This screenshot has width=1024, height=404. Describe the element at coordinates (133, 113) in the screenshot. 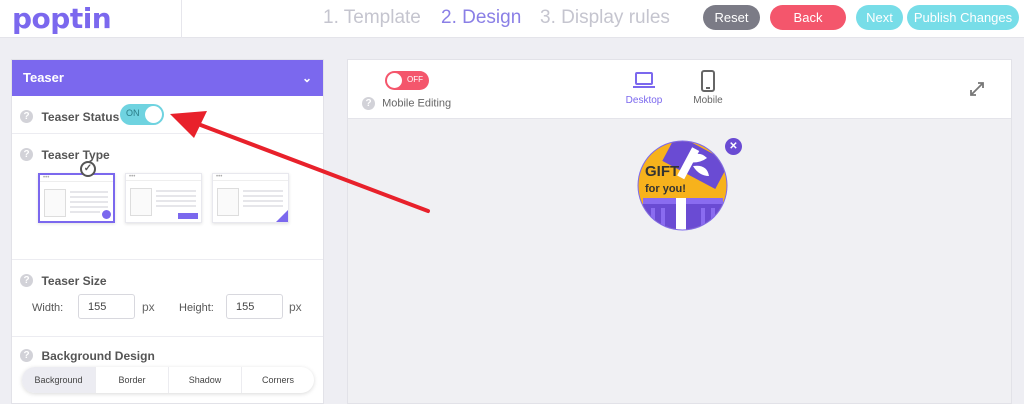

I see `toggle-state-label: ON` at that location.